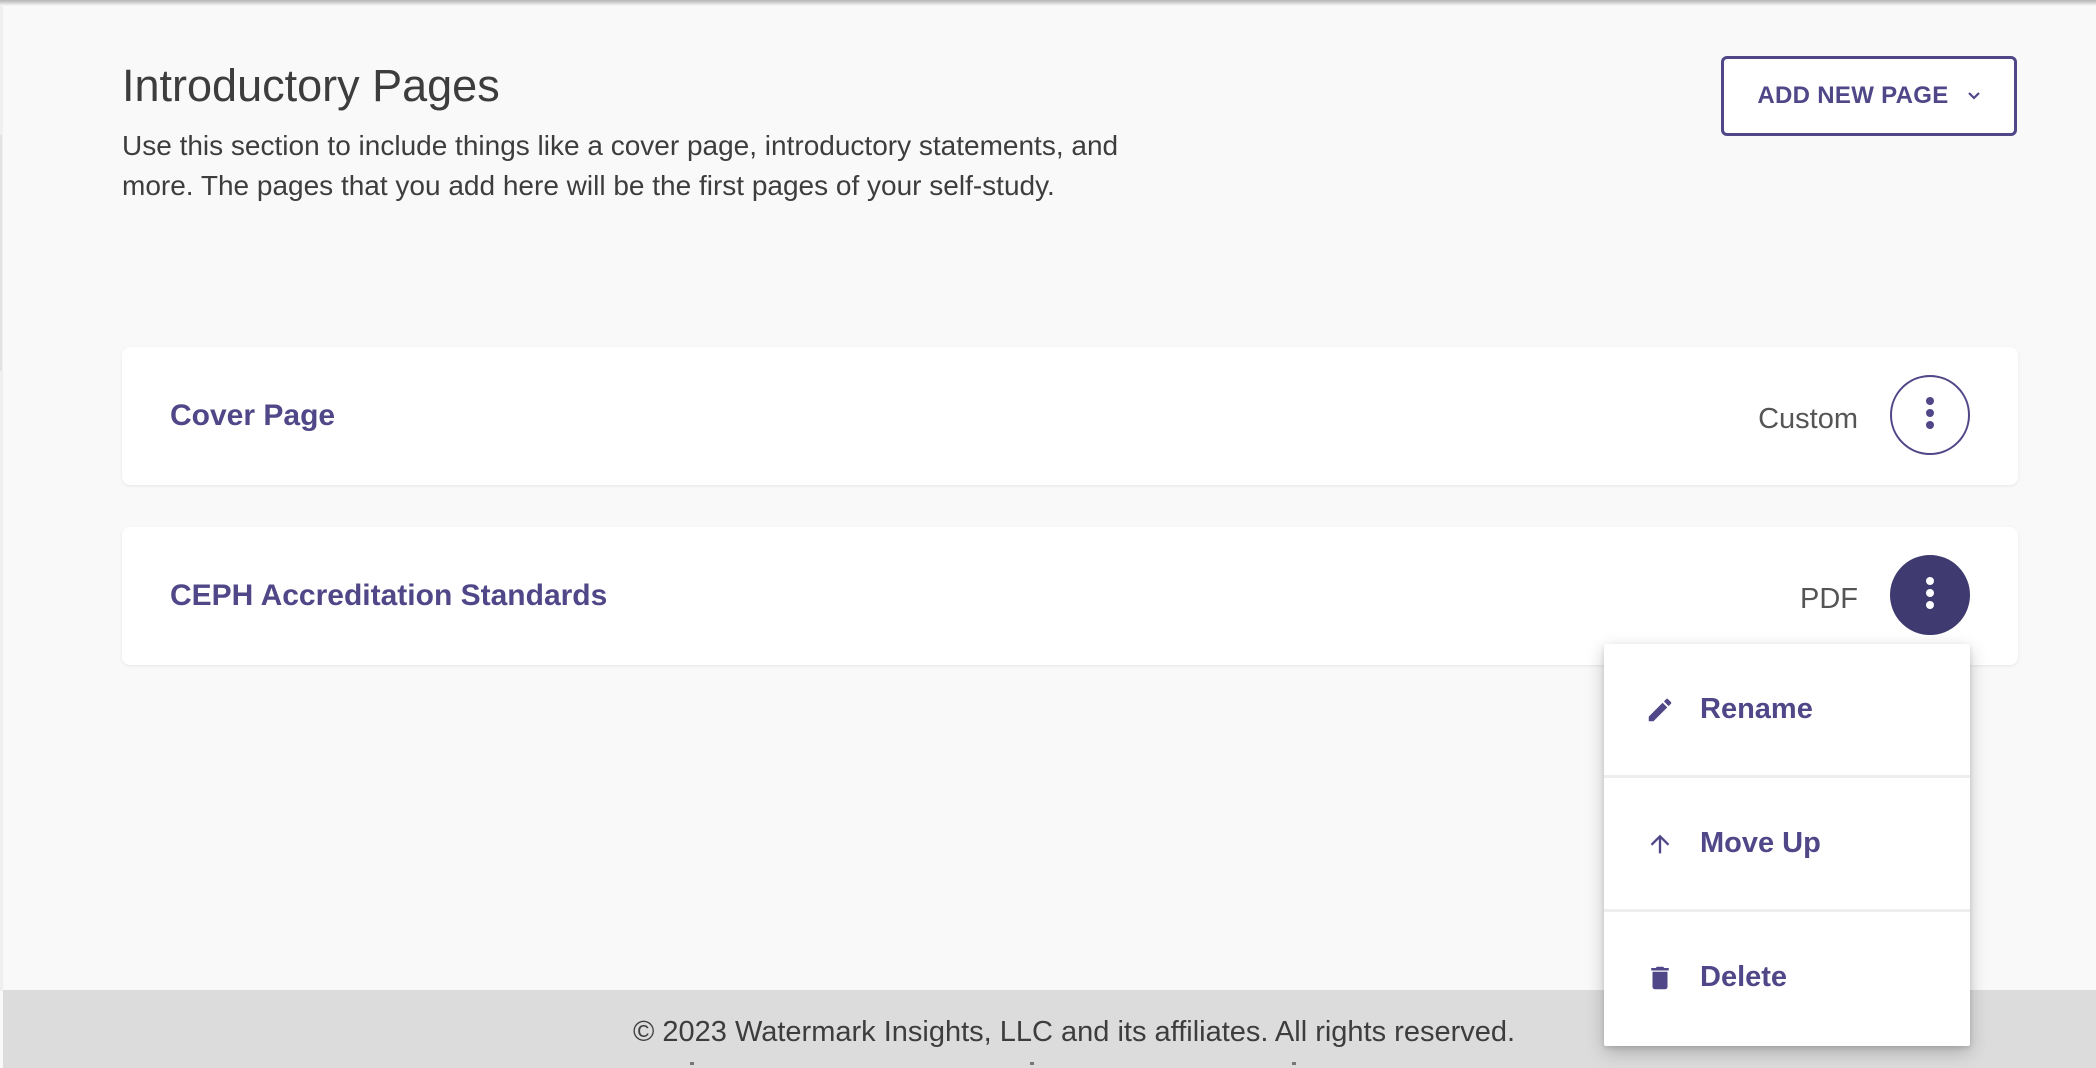 The width and height of the screenshot is (2096, 1068). Describe the element at coordinates (1048, 3) in the screenshot. I see `top-shadow` at that location.